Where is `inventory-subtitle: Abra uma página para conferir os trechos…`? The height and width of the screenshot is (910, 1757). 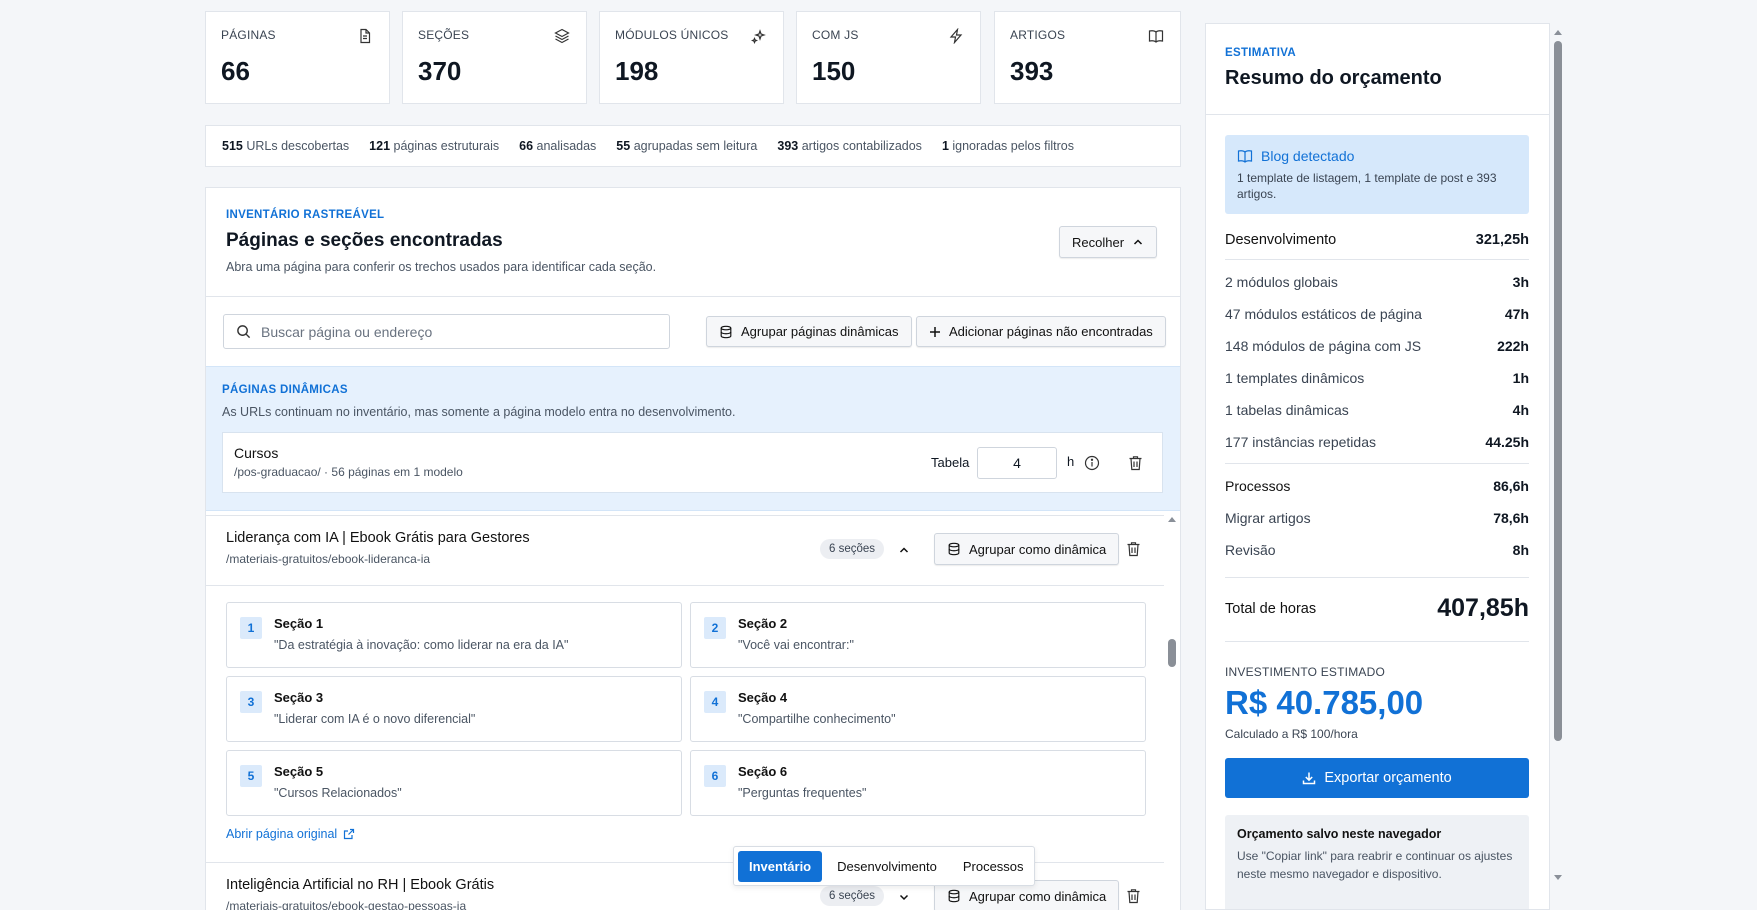
inventory-subtitle: Abra uma página para conferir os trechos… is located at coordinates (441, 267).